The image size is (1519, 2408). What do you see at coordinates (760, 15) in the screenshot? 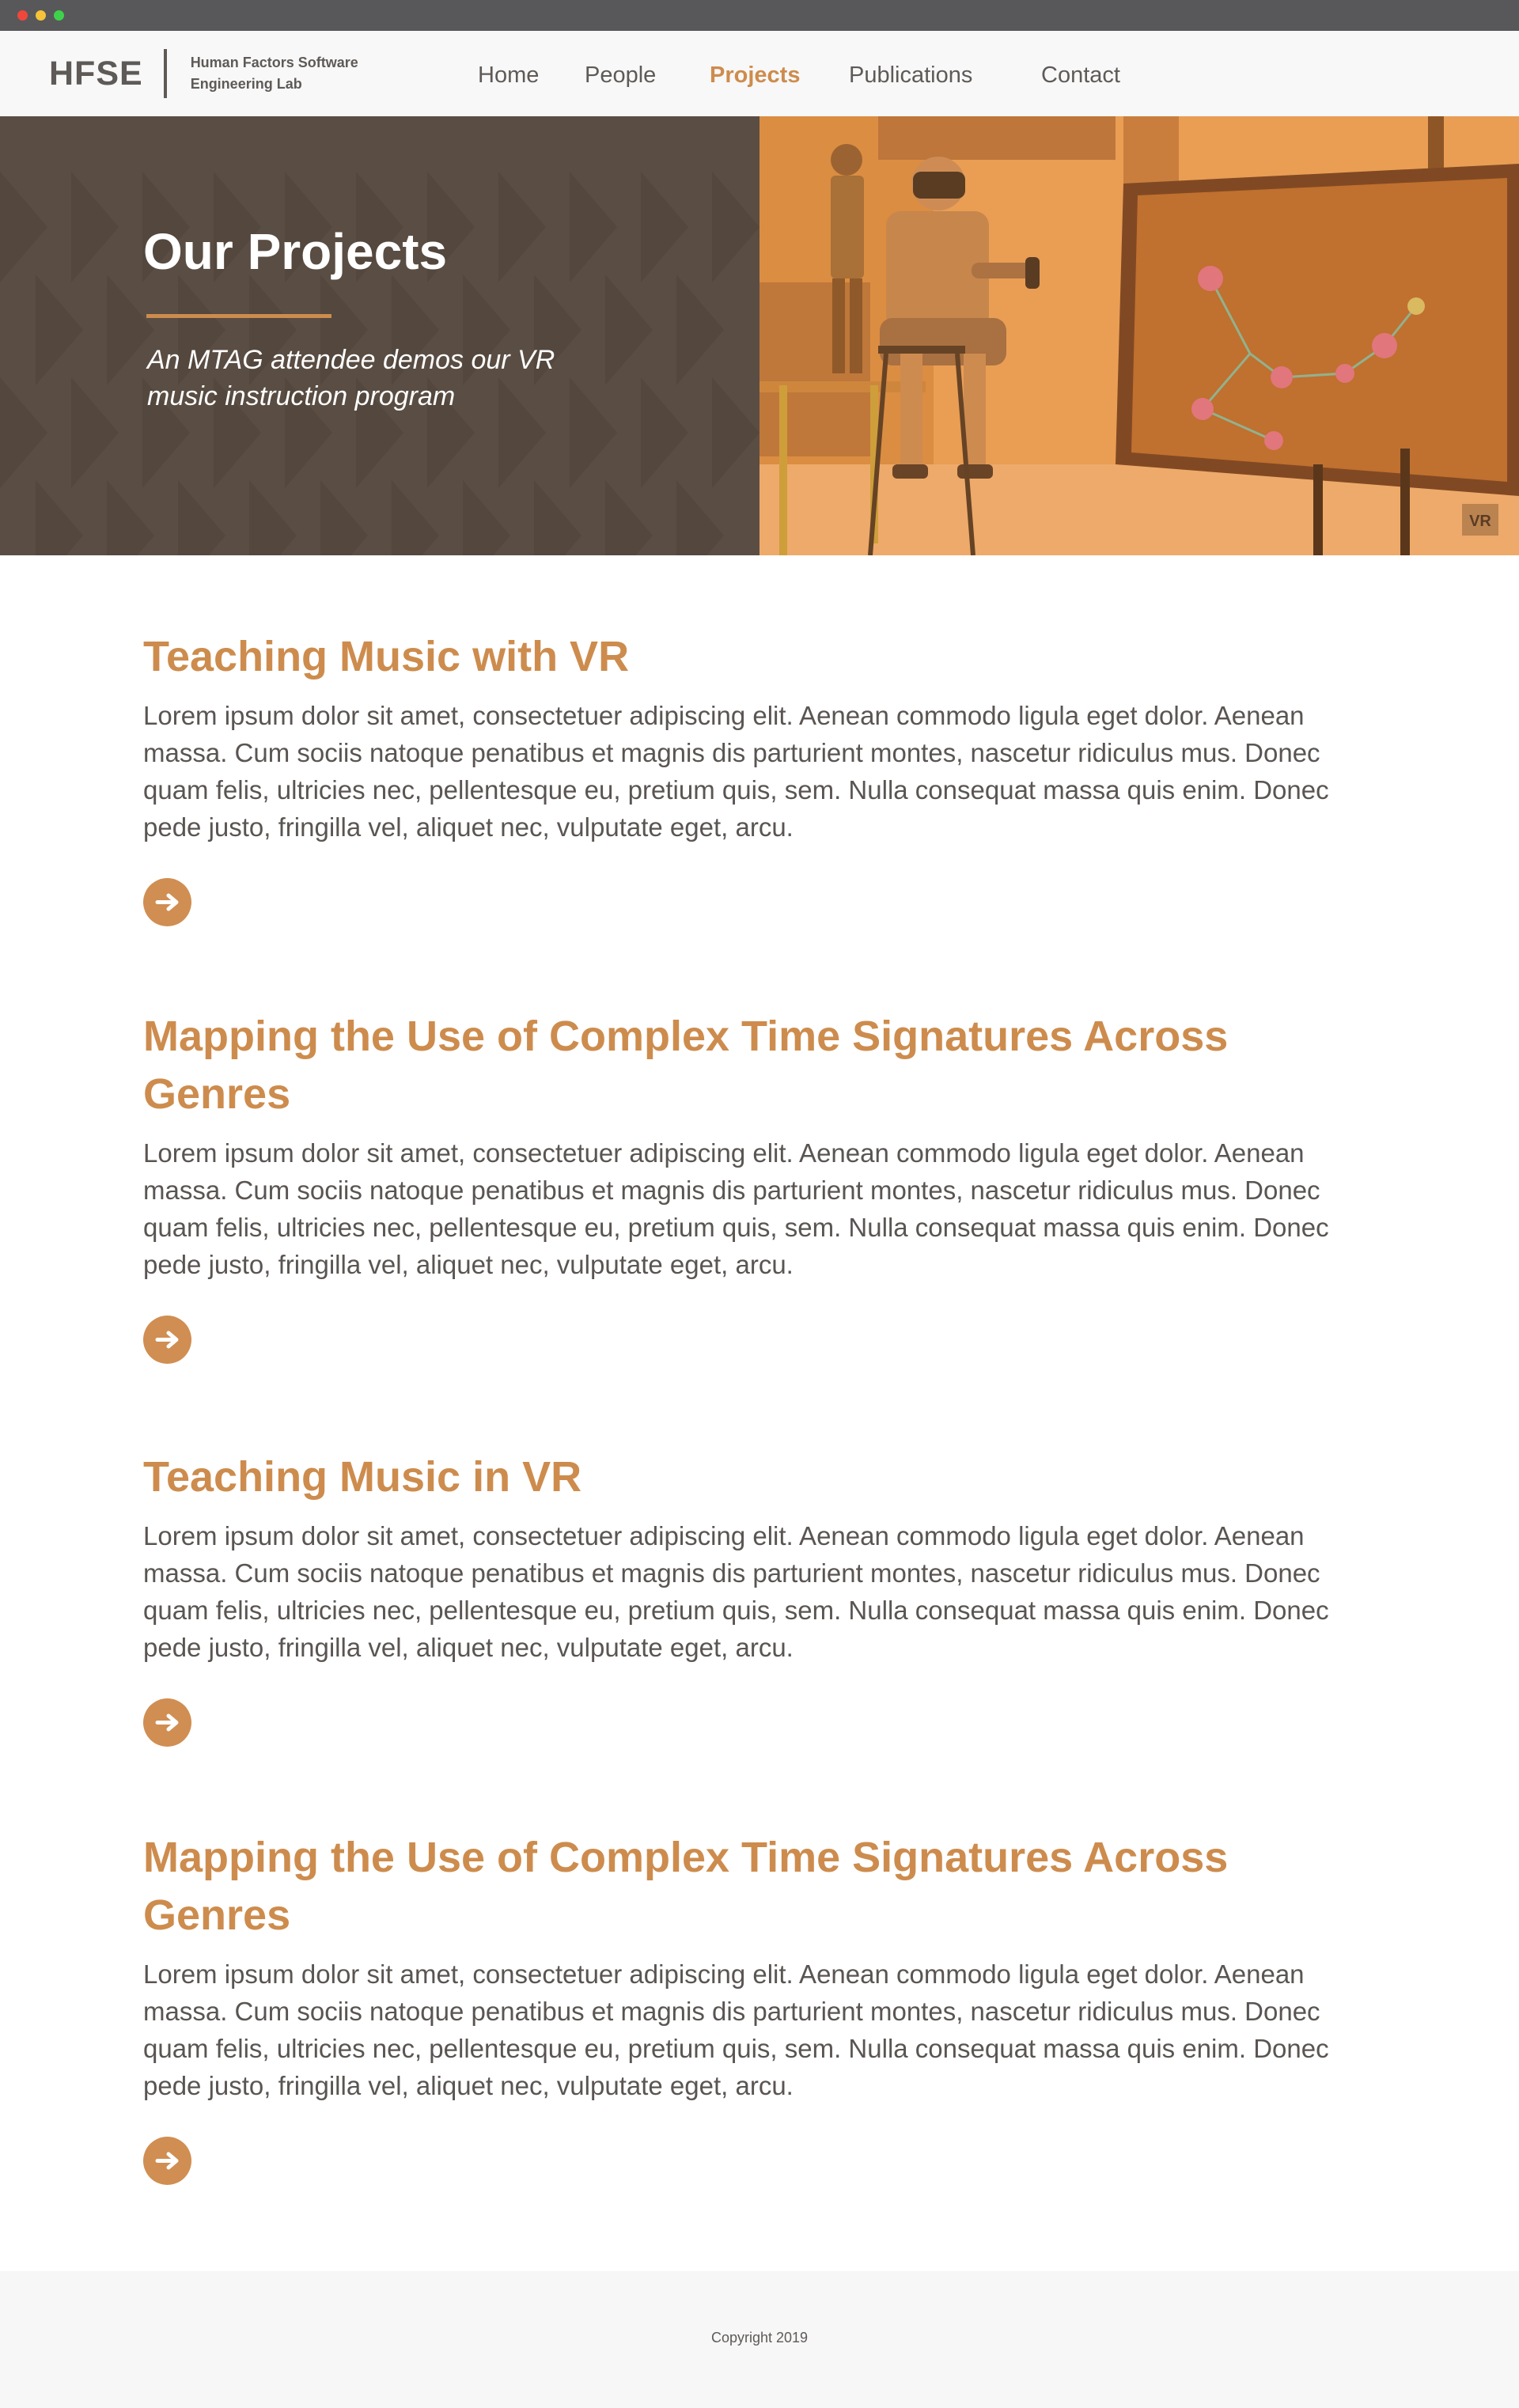
I see `browser-window-bar` at bounding box center [760, 15].